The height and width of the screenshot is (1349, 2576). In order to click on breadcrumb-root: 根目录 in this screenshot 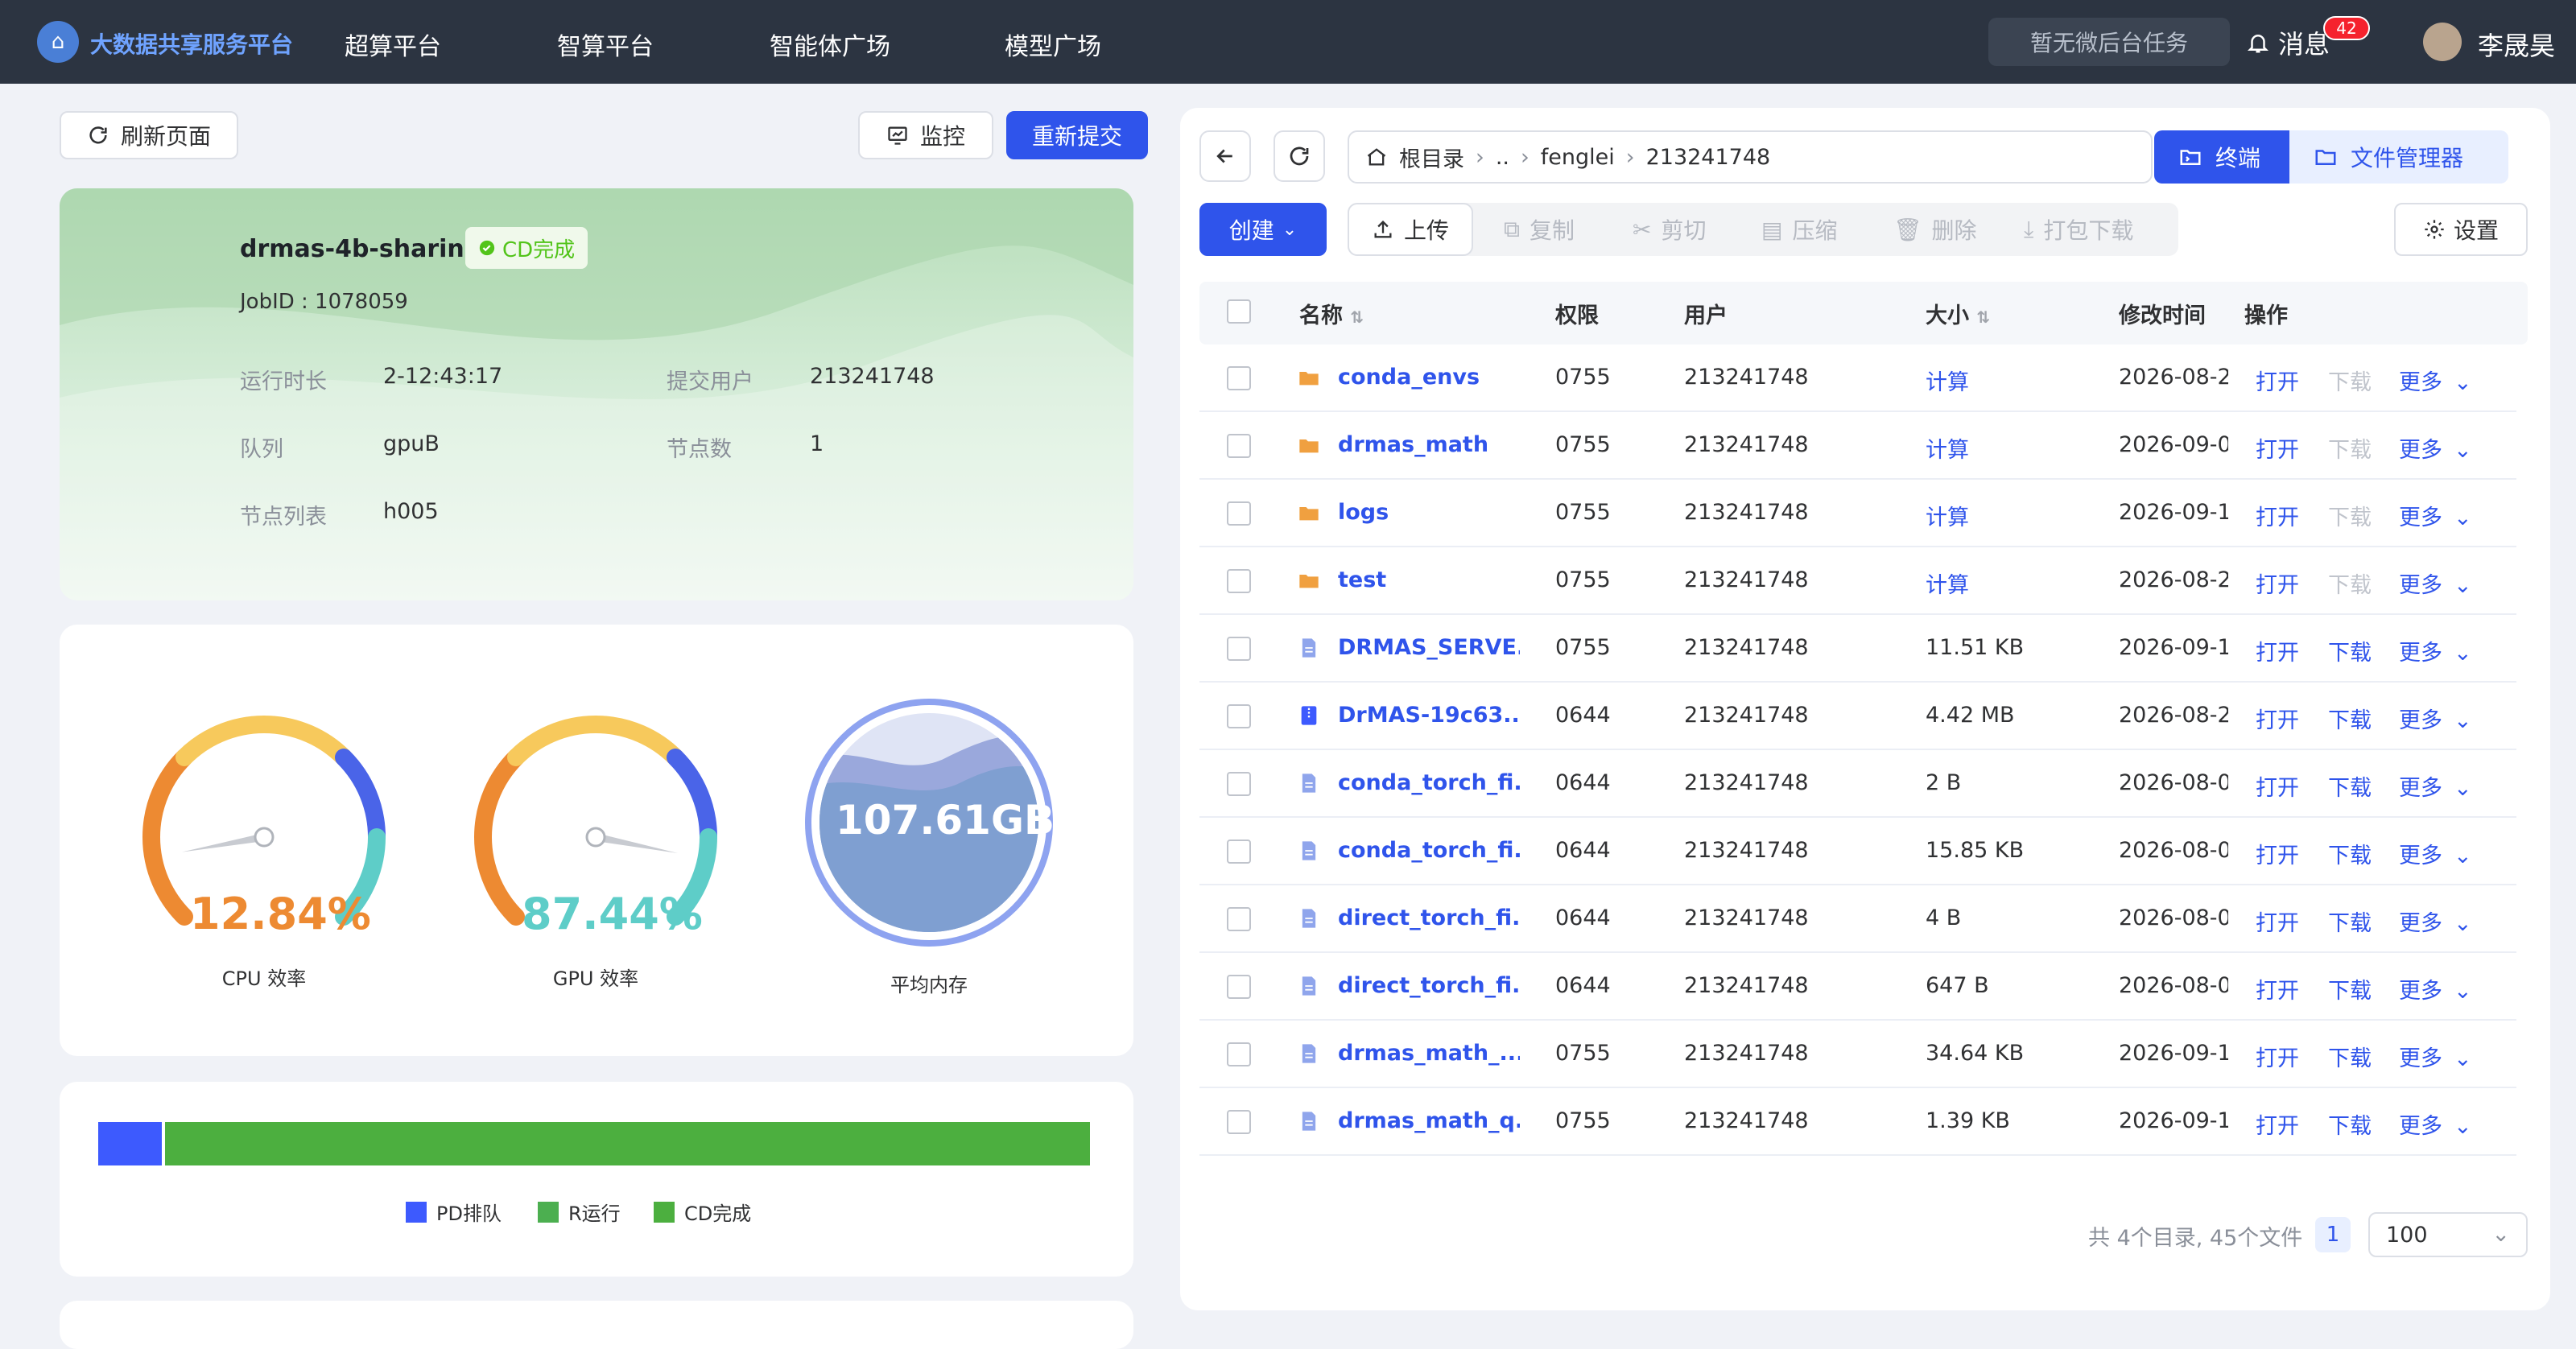, I will do `click(1431, 157)`.